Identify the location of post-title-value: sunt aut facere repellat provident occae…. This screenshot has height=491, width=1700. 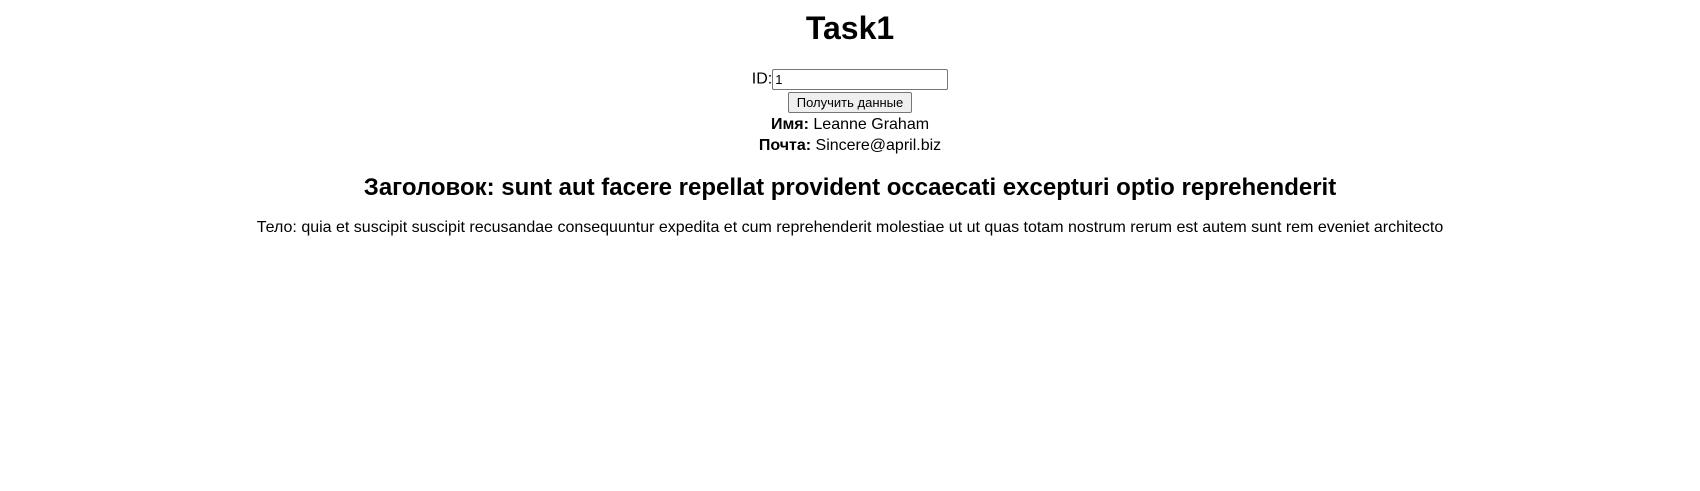
(919, 187).